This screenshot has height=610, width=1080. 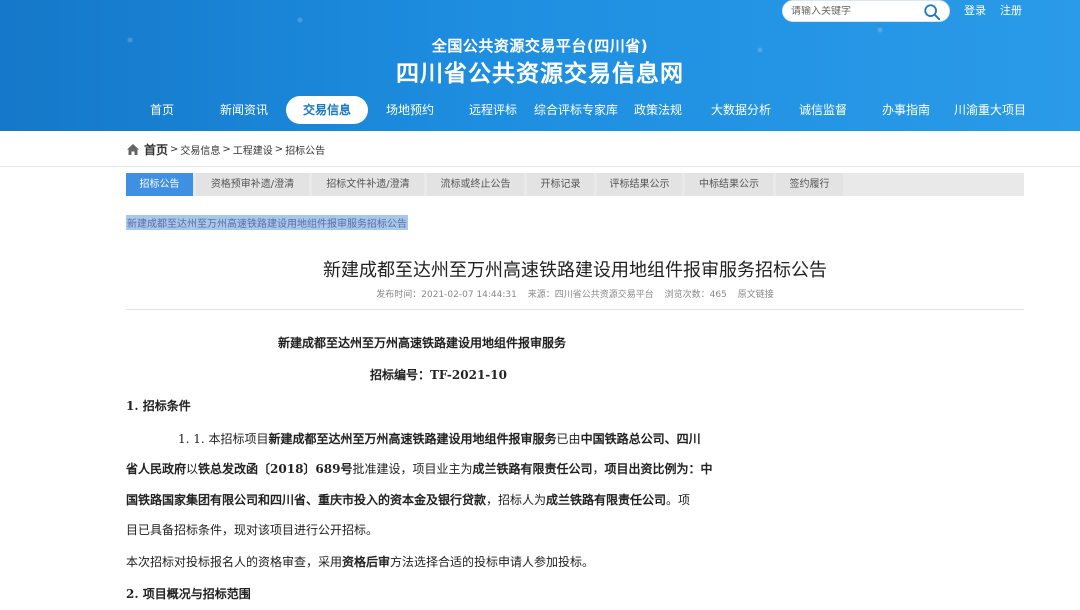 I want to click on nav-item-guide: 办事指南, so click(x=906, y=110).